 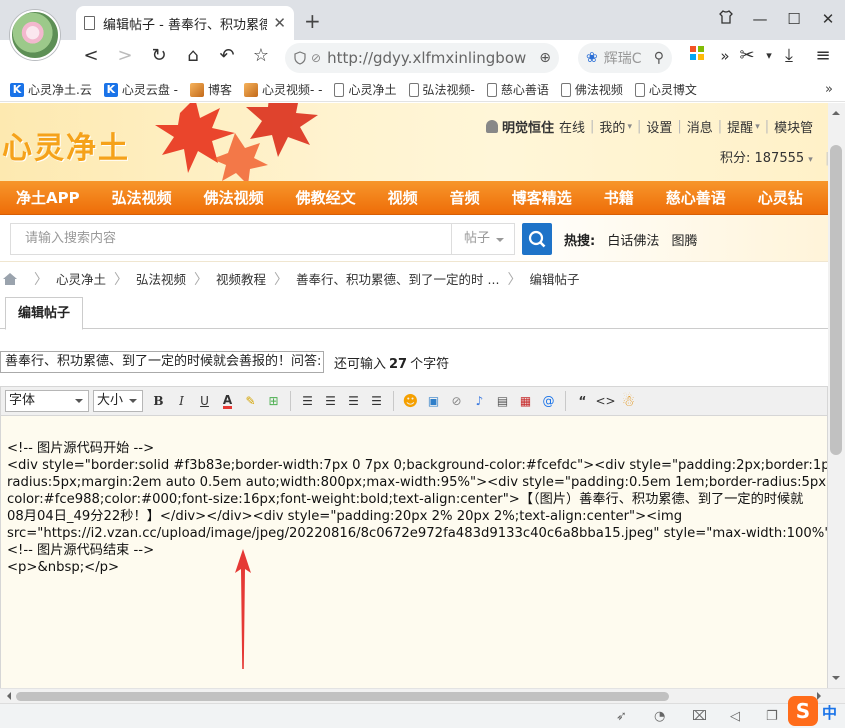 I want to click on bookmark-item: K 心灵净土.云, so click(x=51, y=89).